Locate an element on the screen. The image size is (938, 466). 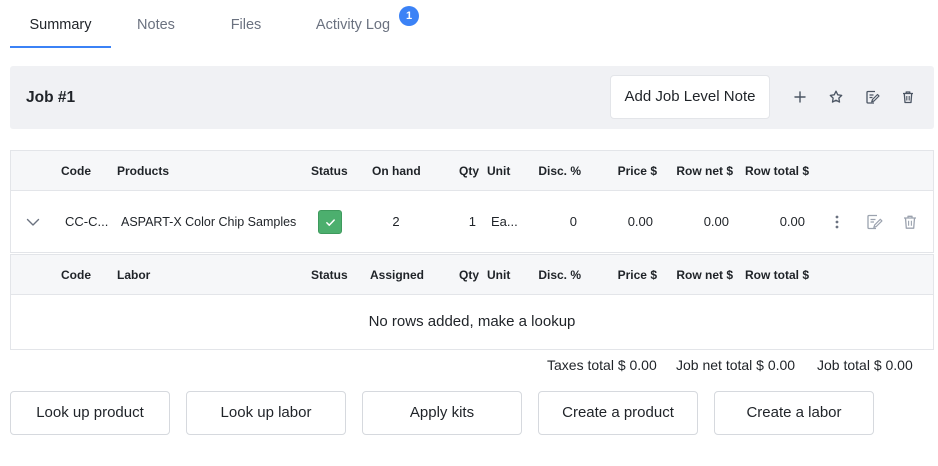
cell-row-net: 0.00 is located at coordinates (716, 221).